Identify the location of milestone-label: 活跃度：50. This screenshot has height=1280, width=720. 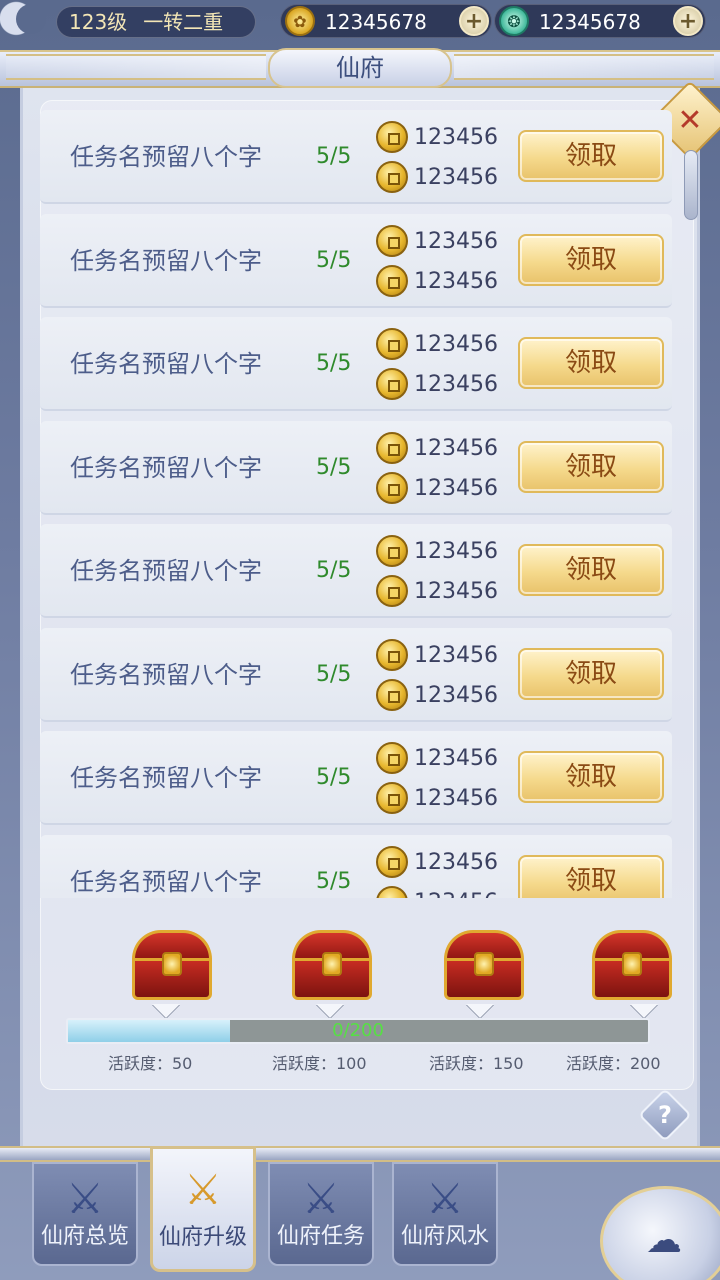
(150, 1063).